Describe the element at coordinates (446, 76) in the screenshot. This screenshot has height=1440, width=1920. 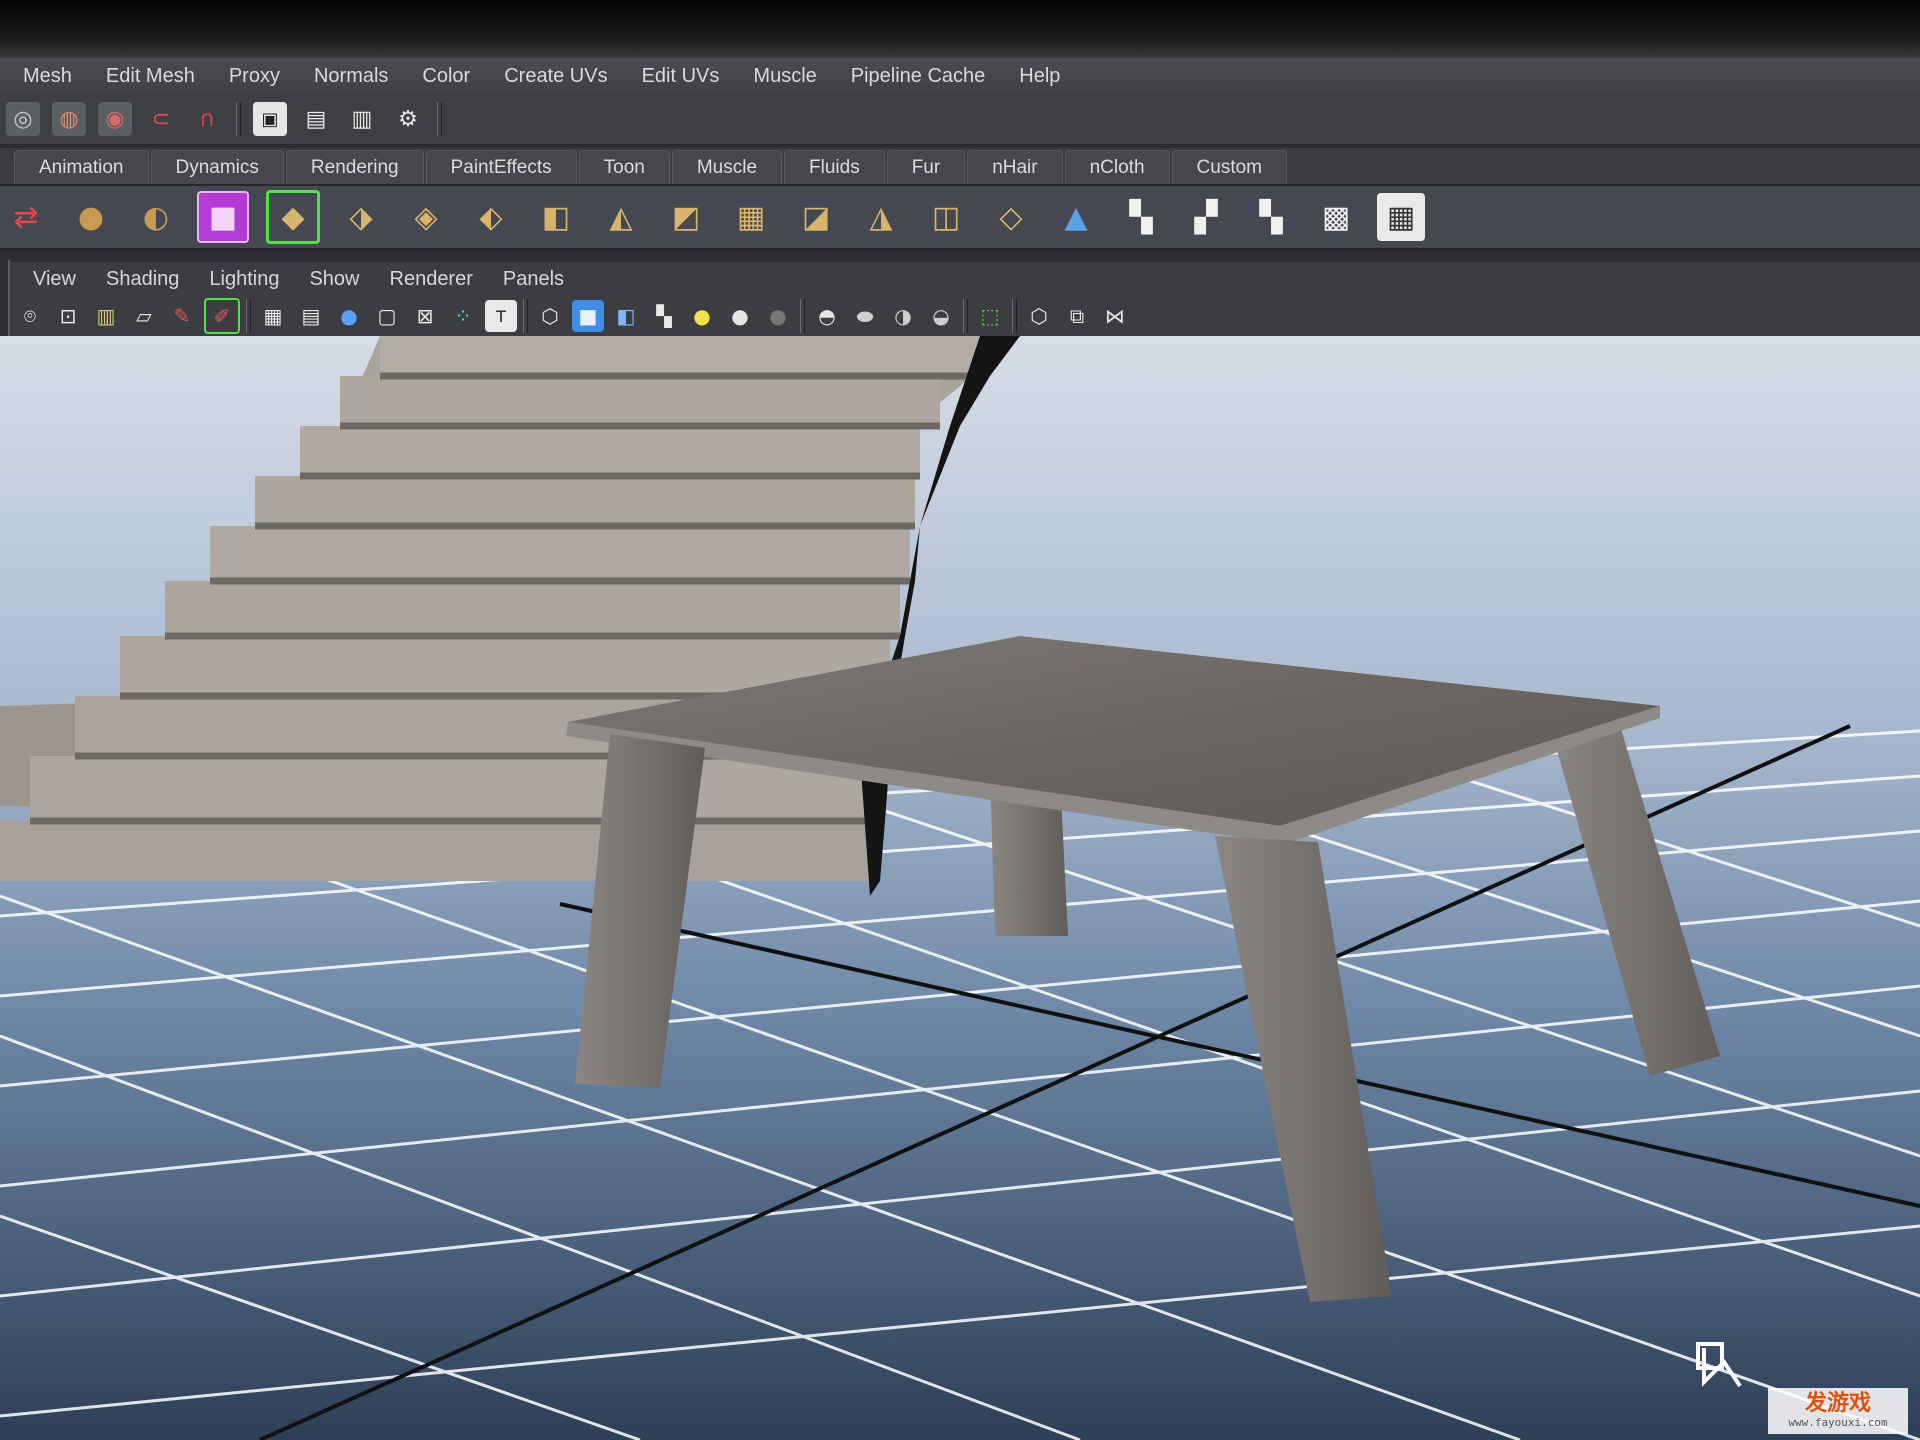
I see `menu-color: Color` at that location.